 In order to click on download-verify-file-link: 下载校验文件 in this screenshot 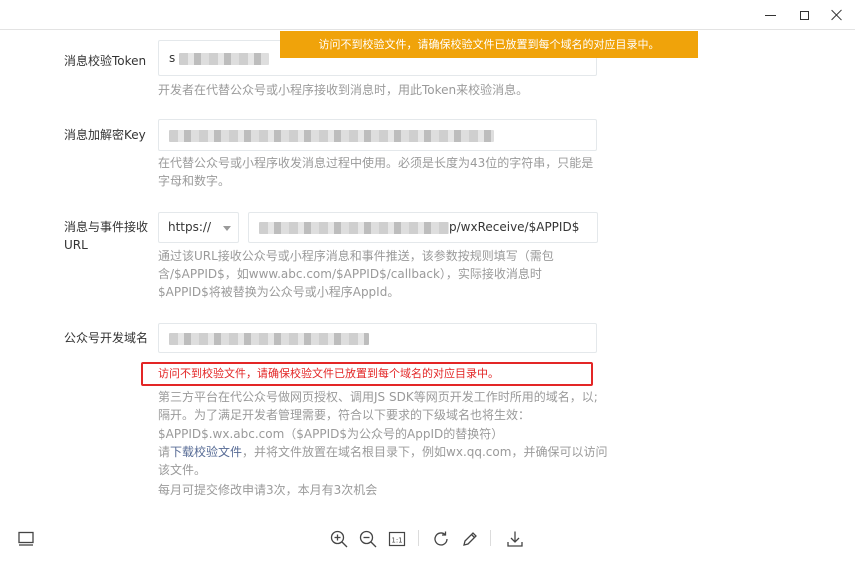, I will do `click(206, 452)`.